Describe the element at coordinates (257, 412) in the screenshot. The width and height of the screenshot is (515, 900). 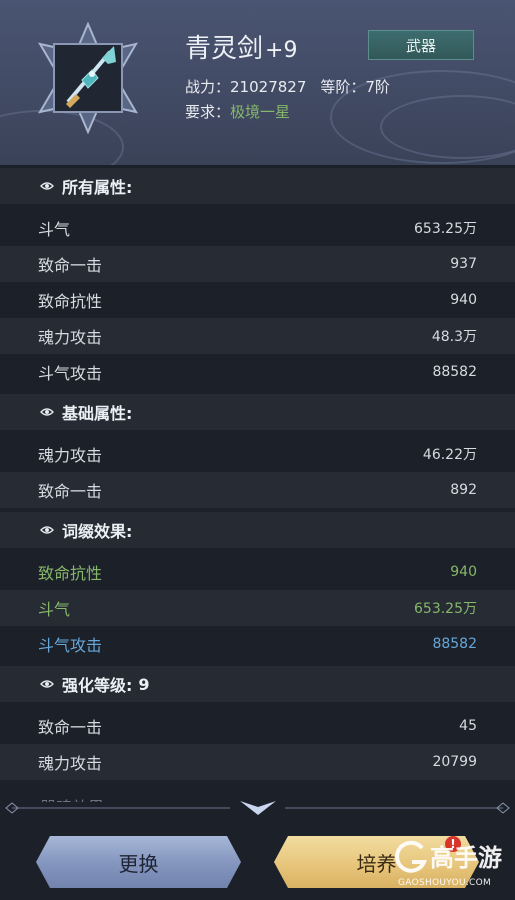
I see `section-base-attributes: 基础属性:` at that location.